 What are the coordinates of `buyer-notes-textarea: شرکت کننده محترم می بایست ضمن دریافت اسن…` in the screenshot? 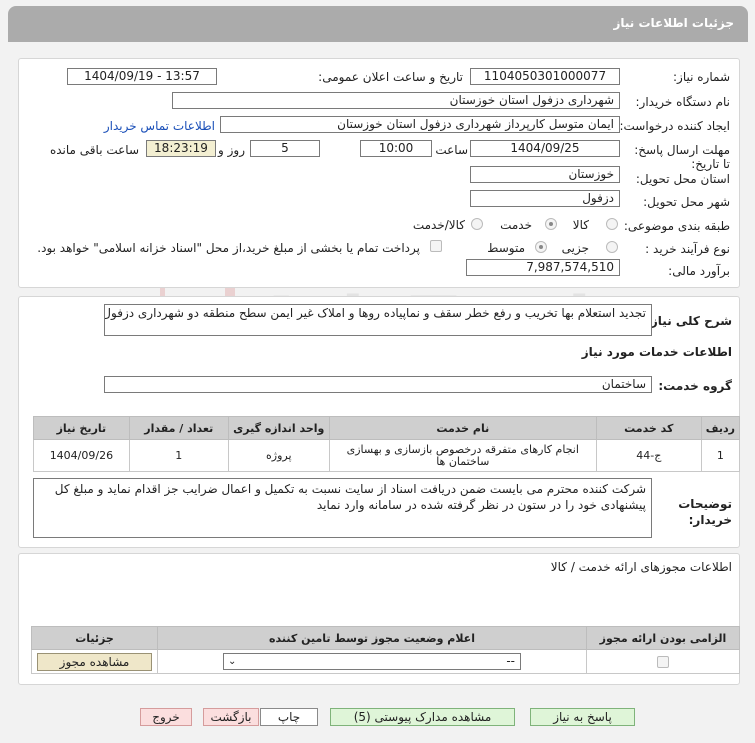 It's located at (342, 508).